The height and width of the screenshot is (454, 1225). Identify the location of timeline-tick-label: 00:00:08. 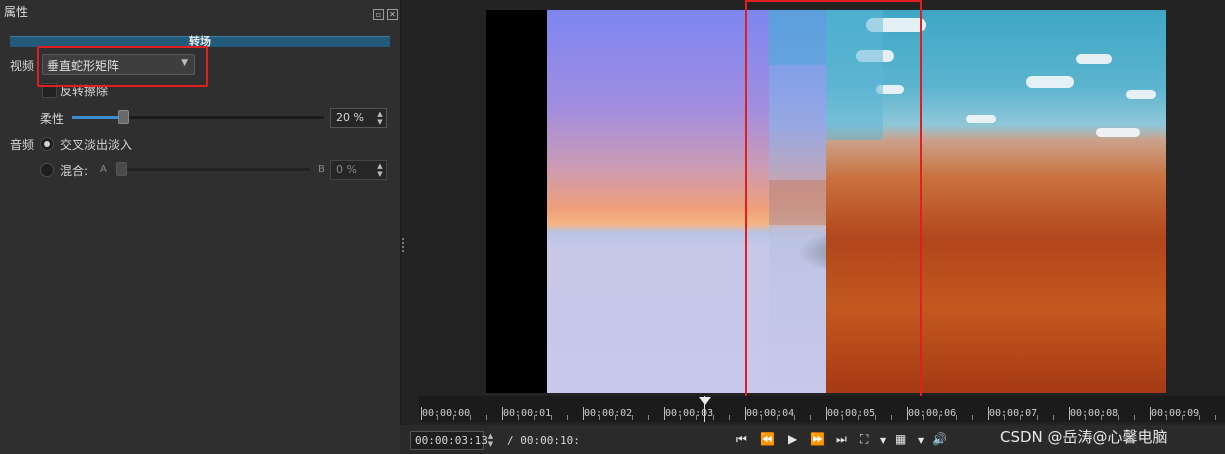
(1094, 413).